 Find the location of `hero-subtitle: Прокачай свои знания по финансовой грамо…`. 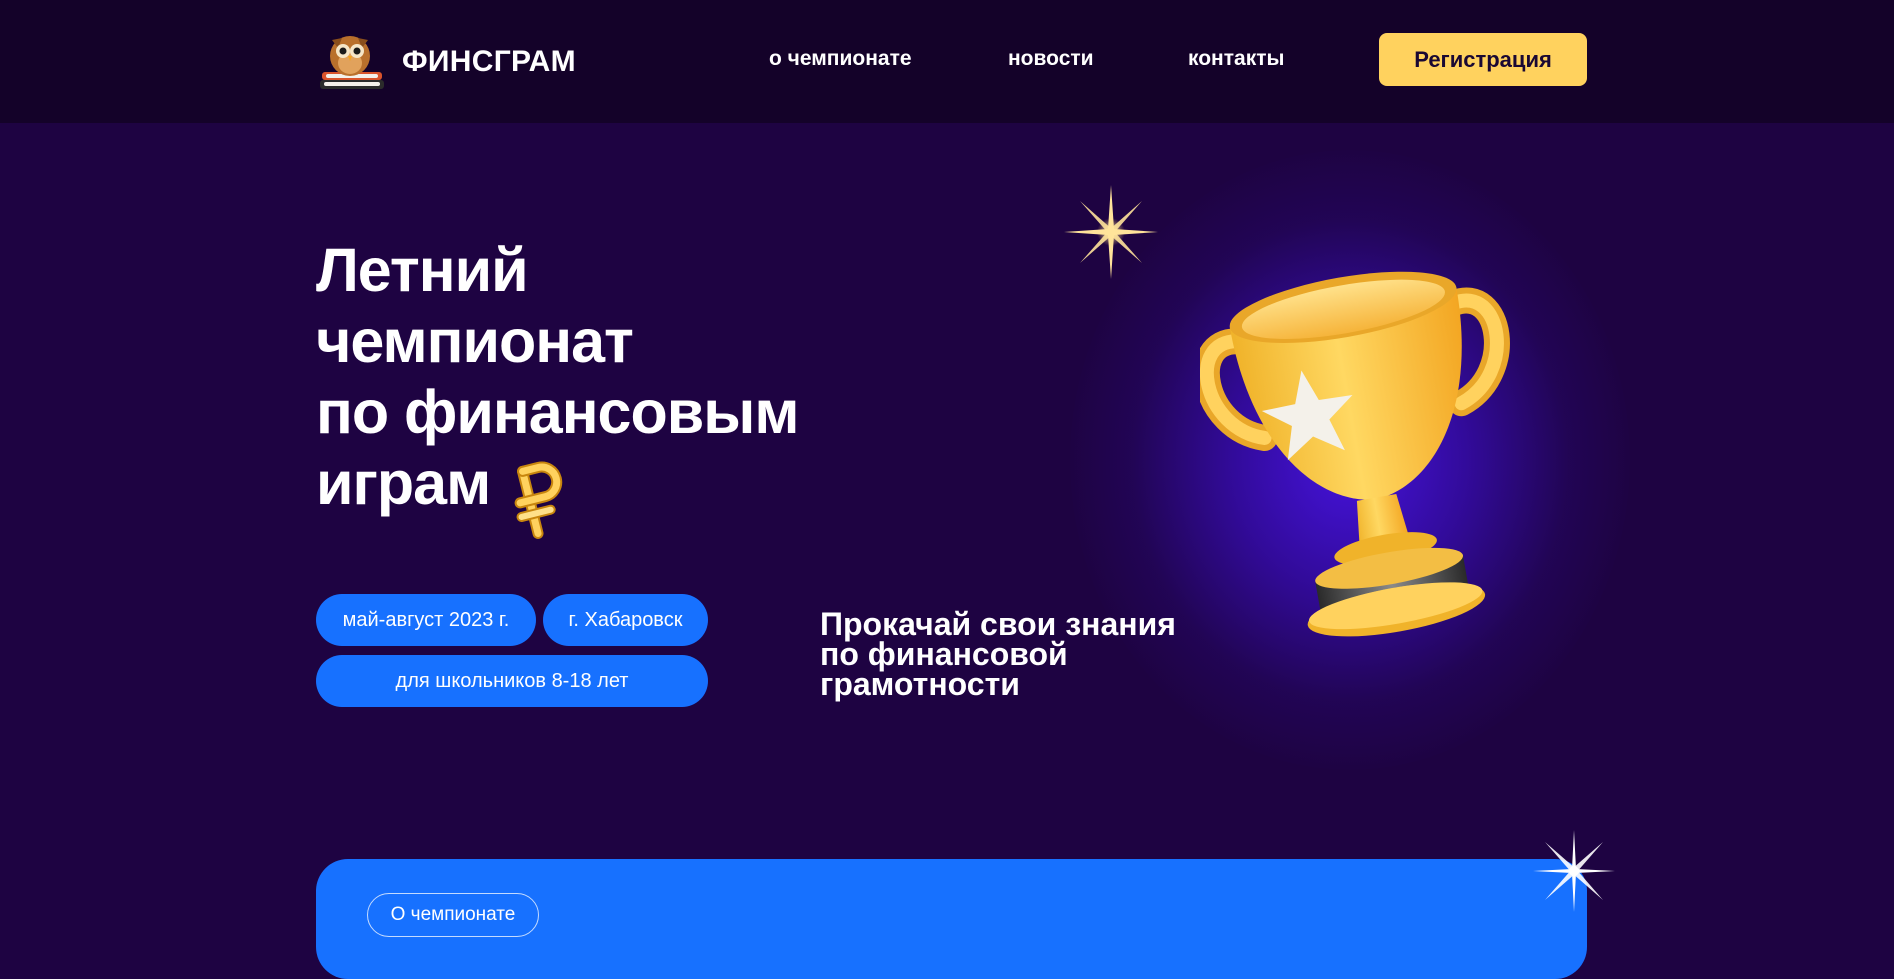

hero-subtitle: Прокачай свои знания по финансовой грамо… is located at coordinates (998, 654).